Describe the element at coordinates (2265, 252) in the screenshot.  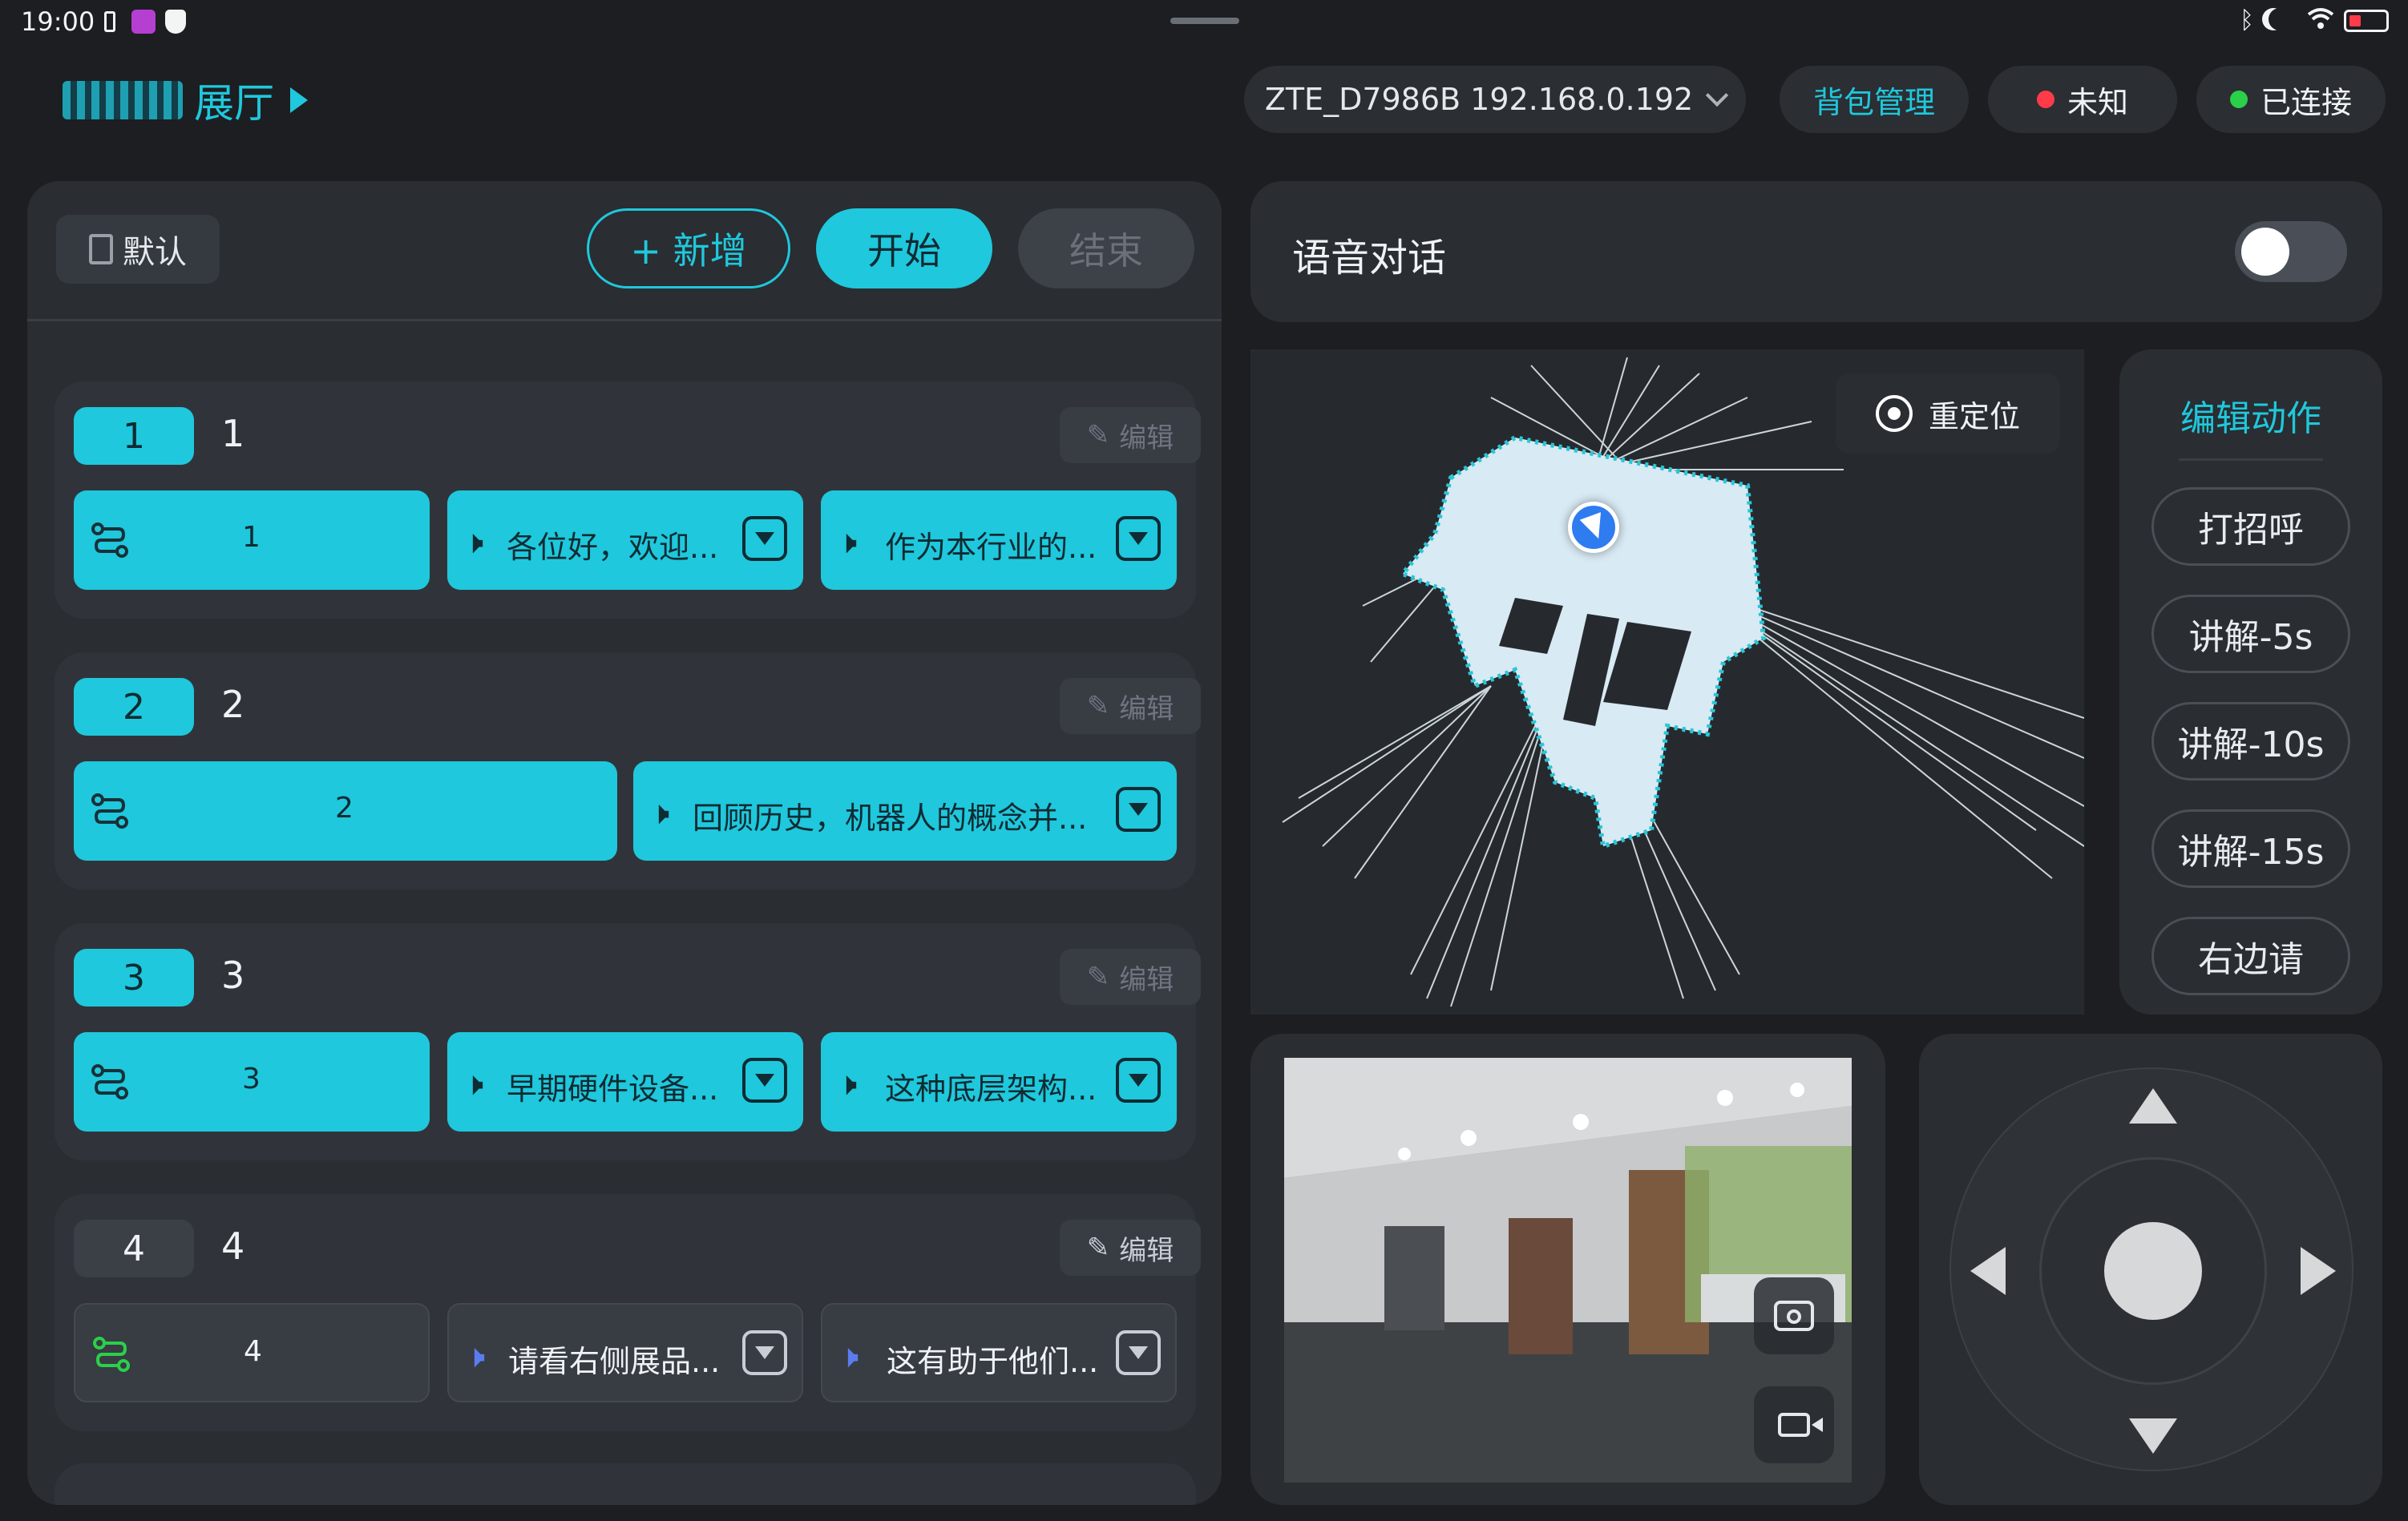
I see `toggle-knob` at that location.